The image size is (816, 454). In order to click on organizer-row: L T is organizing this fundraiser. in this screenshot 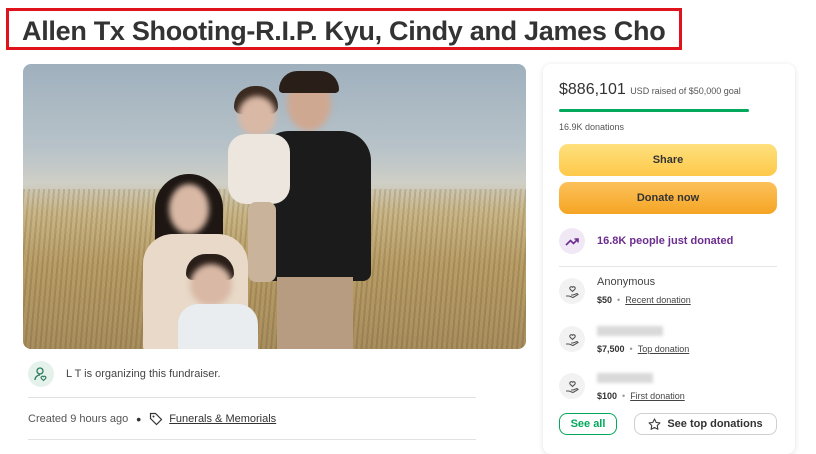, I will do `click(124, 374)`.